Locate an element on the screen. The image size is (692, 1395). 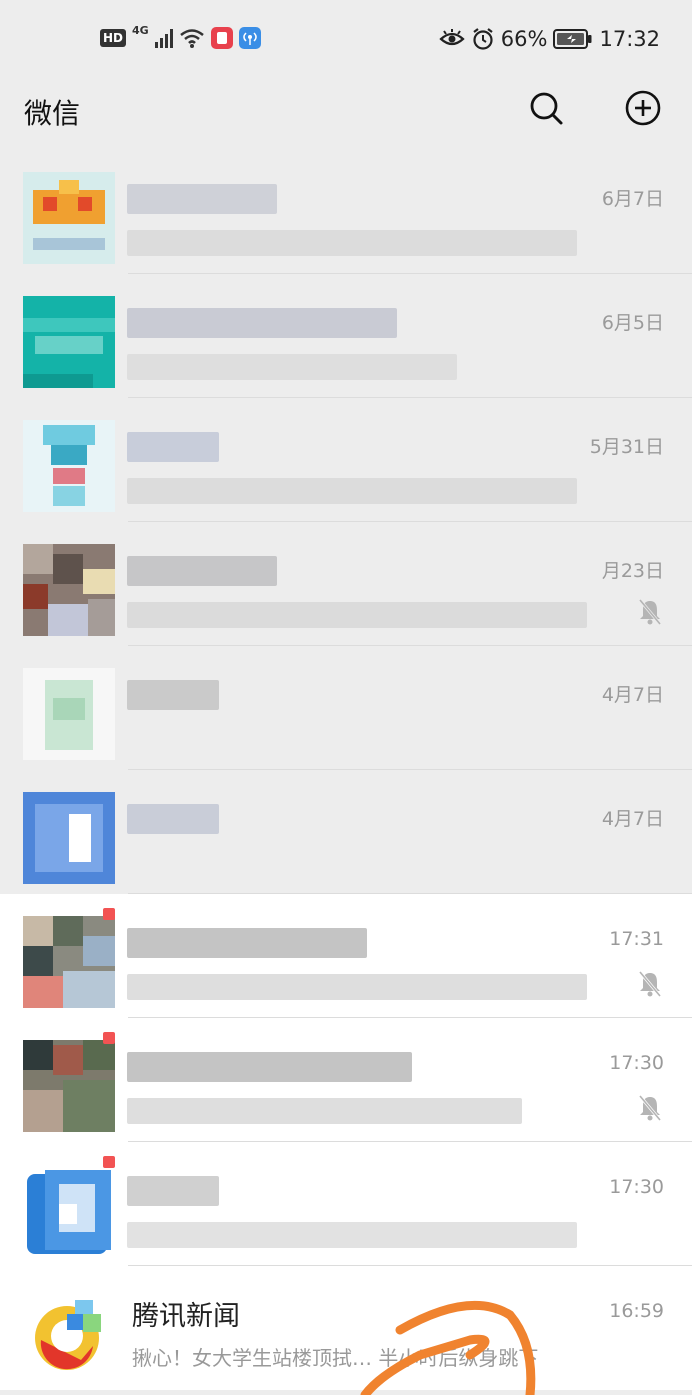
status-left-icons: HD 4G is located at coordinates (180, 36).